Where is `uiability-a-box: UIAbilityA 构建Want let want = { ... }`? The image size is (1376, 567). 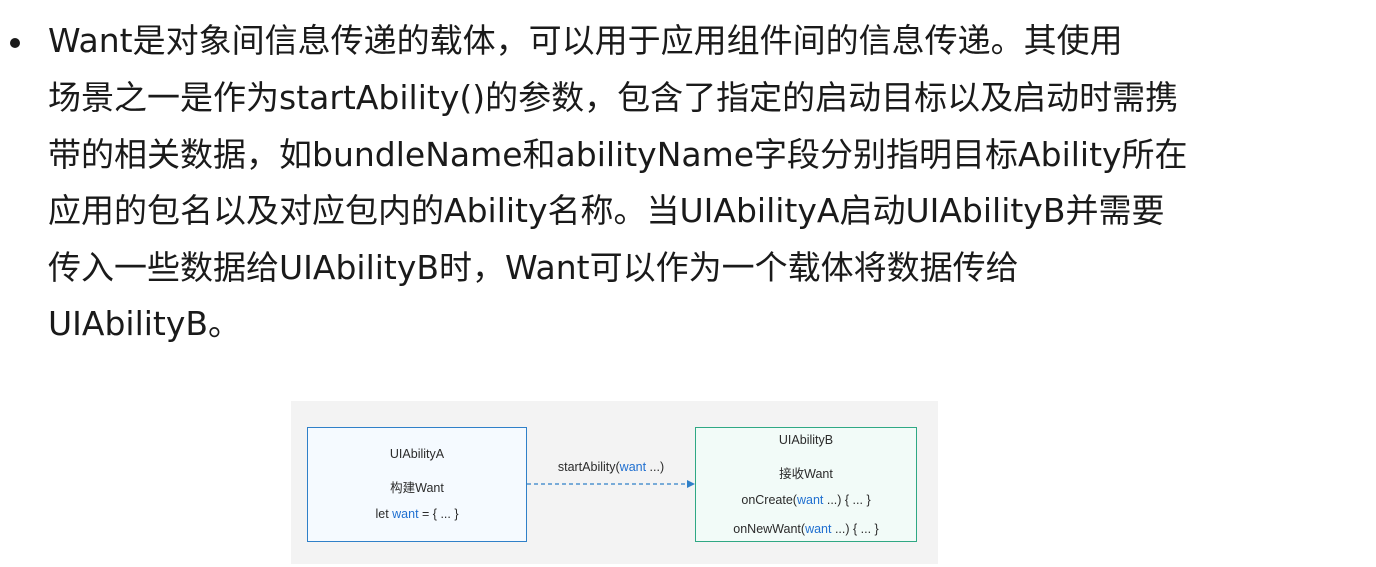 uiability-a-box: UIAbilityA 构建Want let want = { ... } is located at coordinates (417, 484).